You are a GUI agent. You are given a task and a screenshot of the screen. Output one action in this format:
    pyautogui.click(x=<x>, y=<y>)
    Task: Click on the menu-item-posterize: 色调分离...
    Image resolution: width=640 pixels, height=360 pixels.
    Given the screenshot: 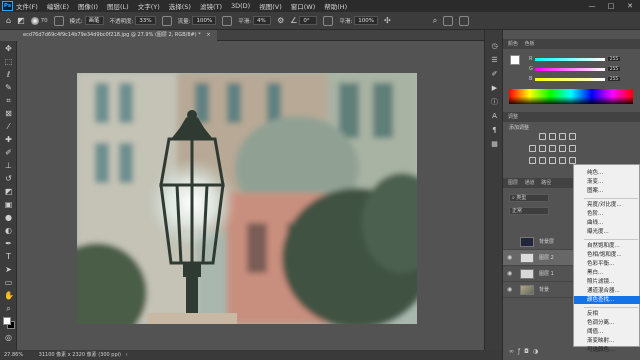 What is the action you would take?
    pyautogui.click(x=607, y=323)
    